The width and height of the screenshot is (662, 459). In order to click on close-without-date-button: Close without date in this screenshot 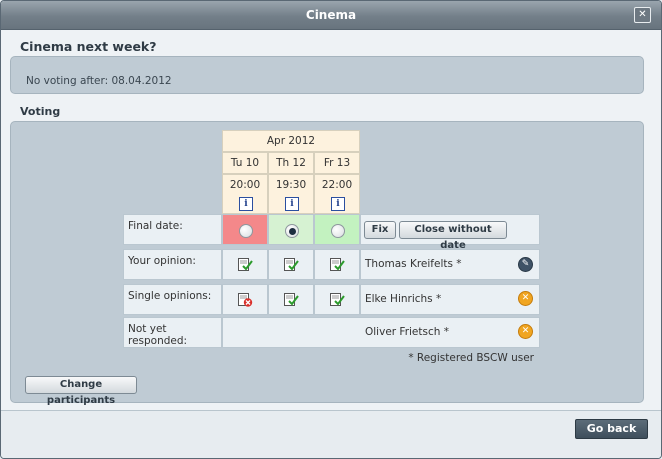, I will do `click(453, 236)`.